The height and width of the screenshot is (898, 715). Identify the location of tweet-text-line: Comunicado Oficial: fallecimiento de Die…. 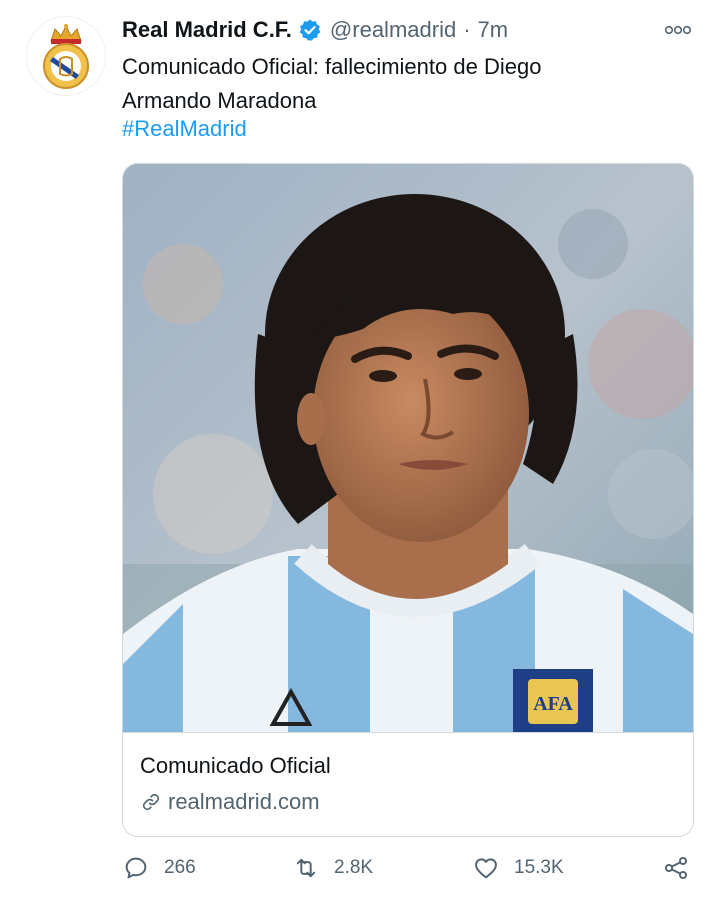
(332, 66).